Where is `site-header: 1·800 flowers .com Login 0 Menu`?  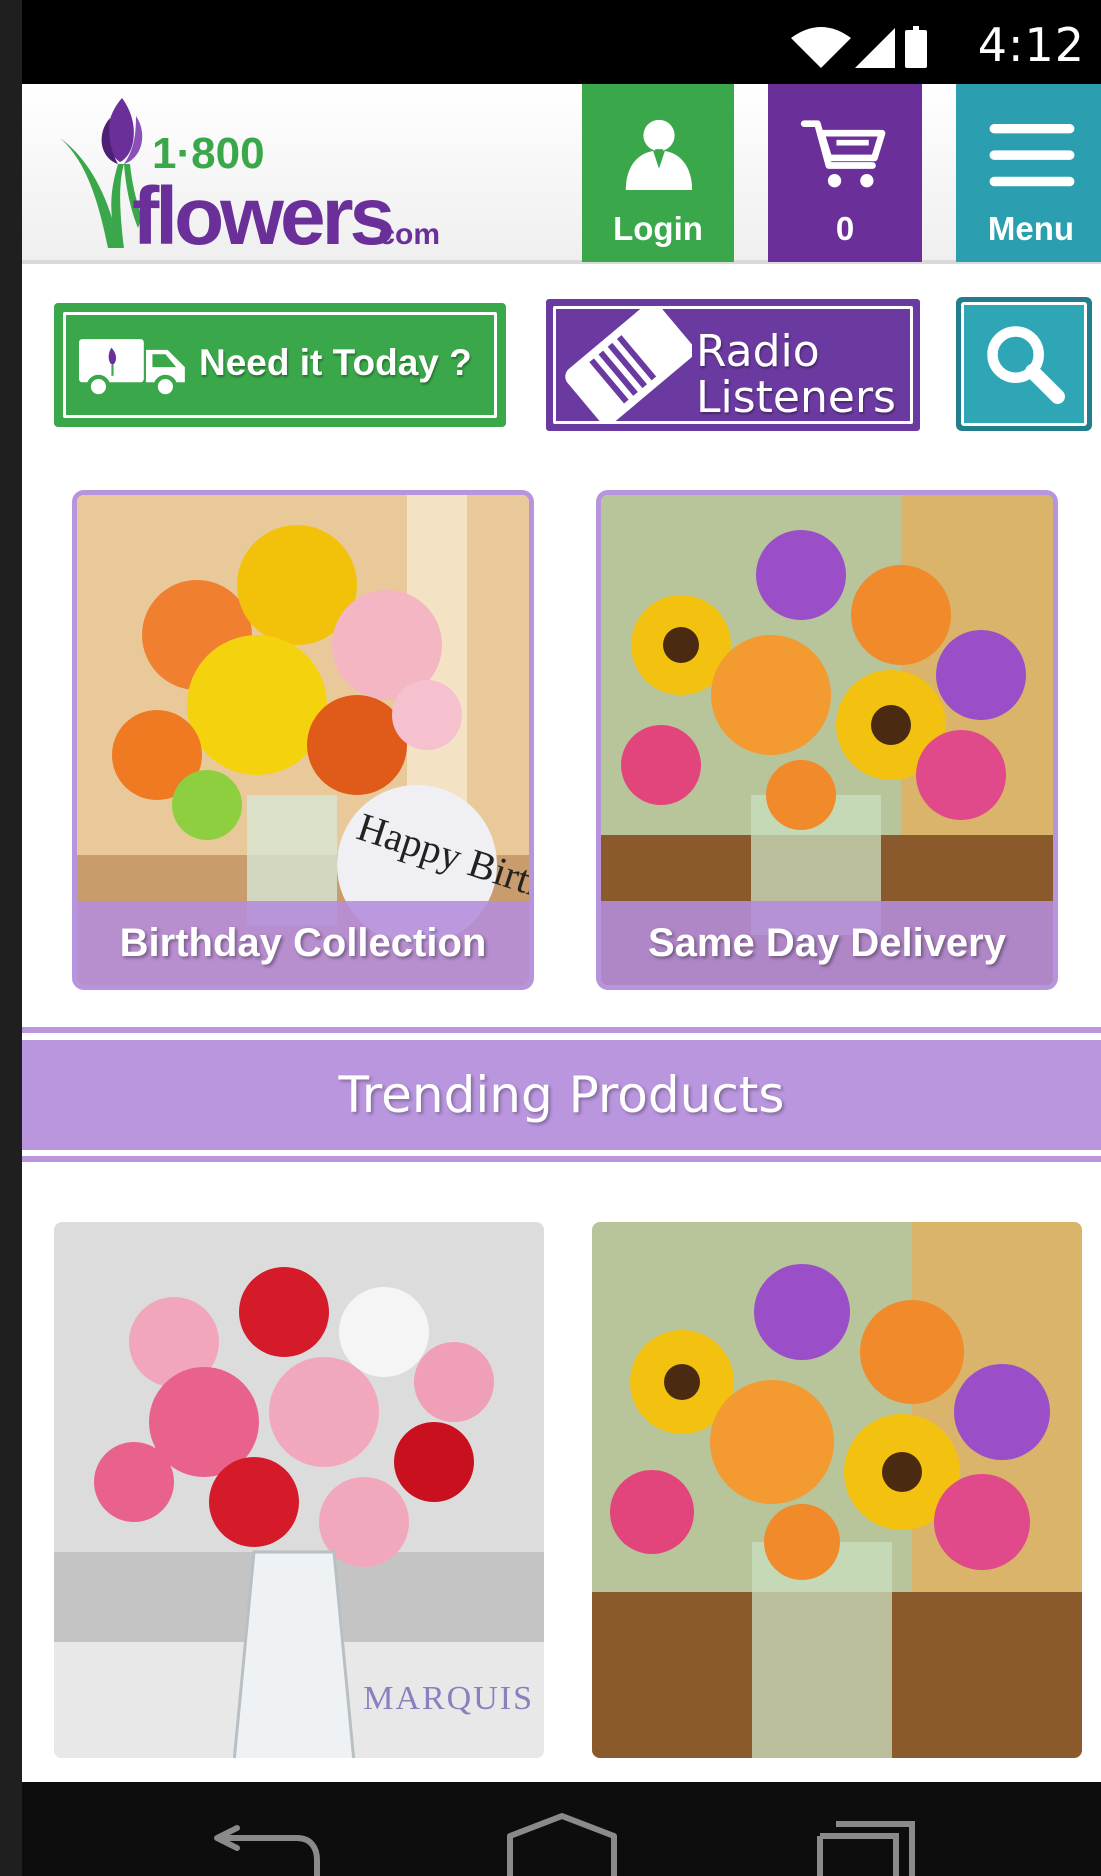
site-header: 1·800 flowers .com Login 0 Menu is located at coordinates (561, 174).